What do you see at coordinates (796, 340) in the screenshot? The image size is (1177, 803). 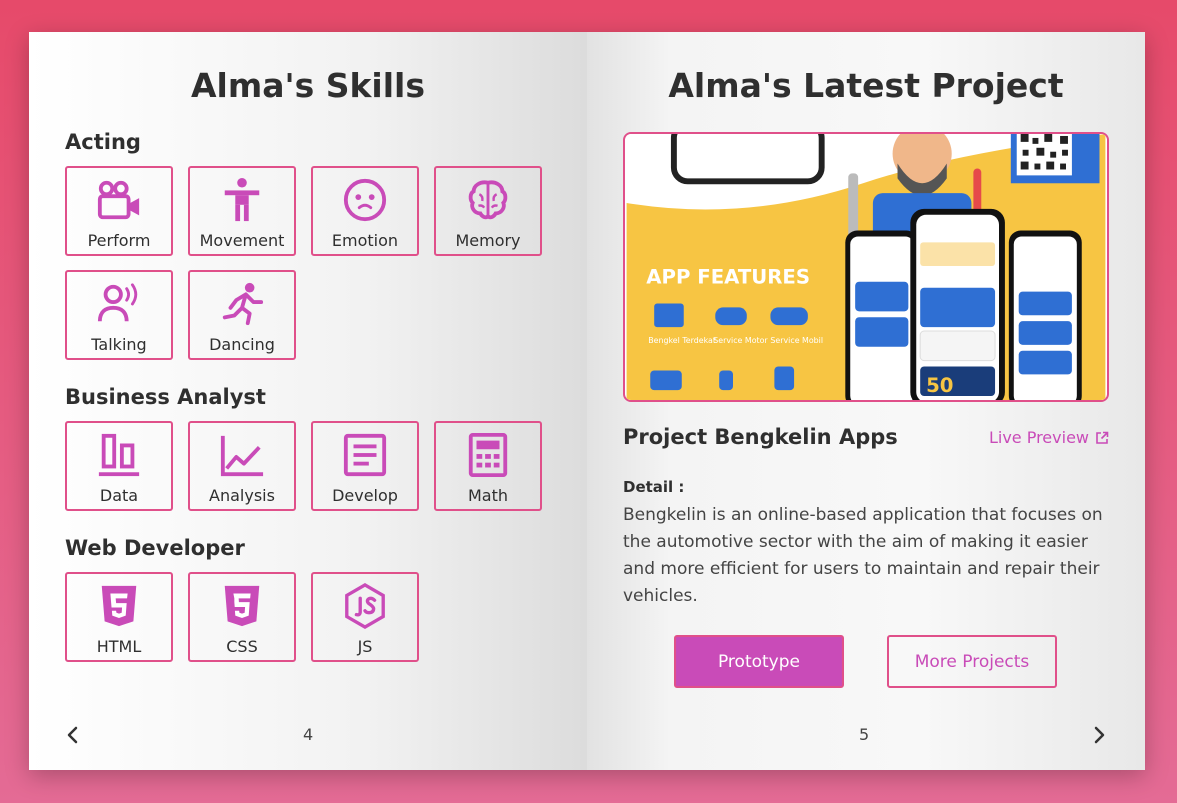 I see `image-feature-3: Service Mobil` at bounding box center [796, 340].